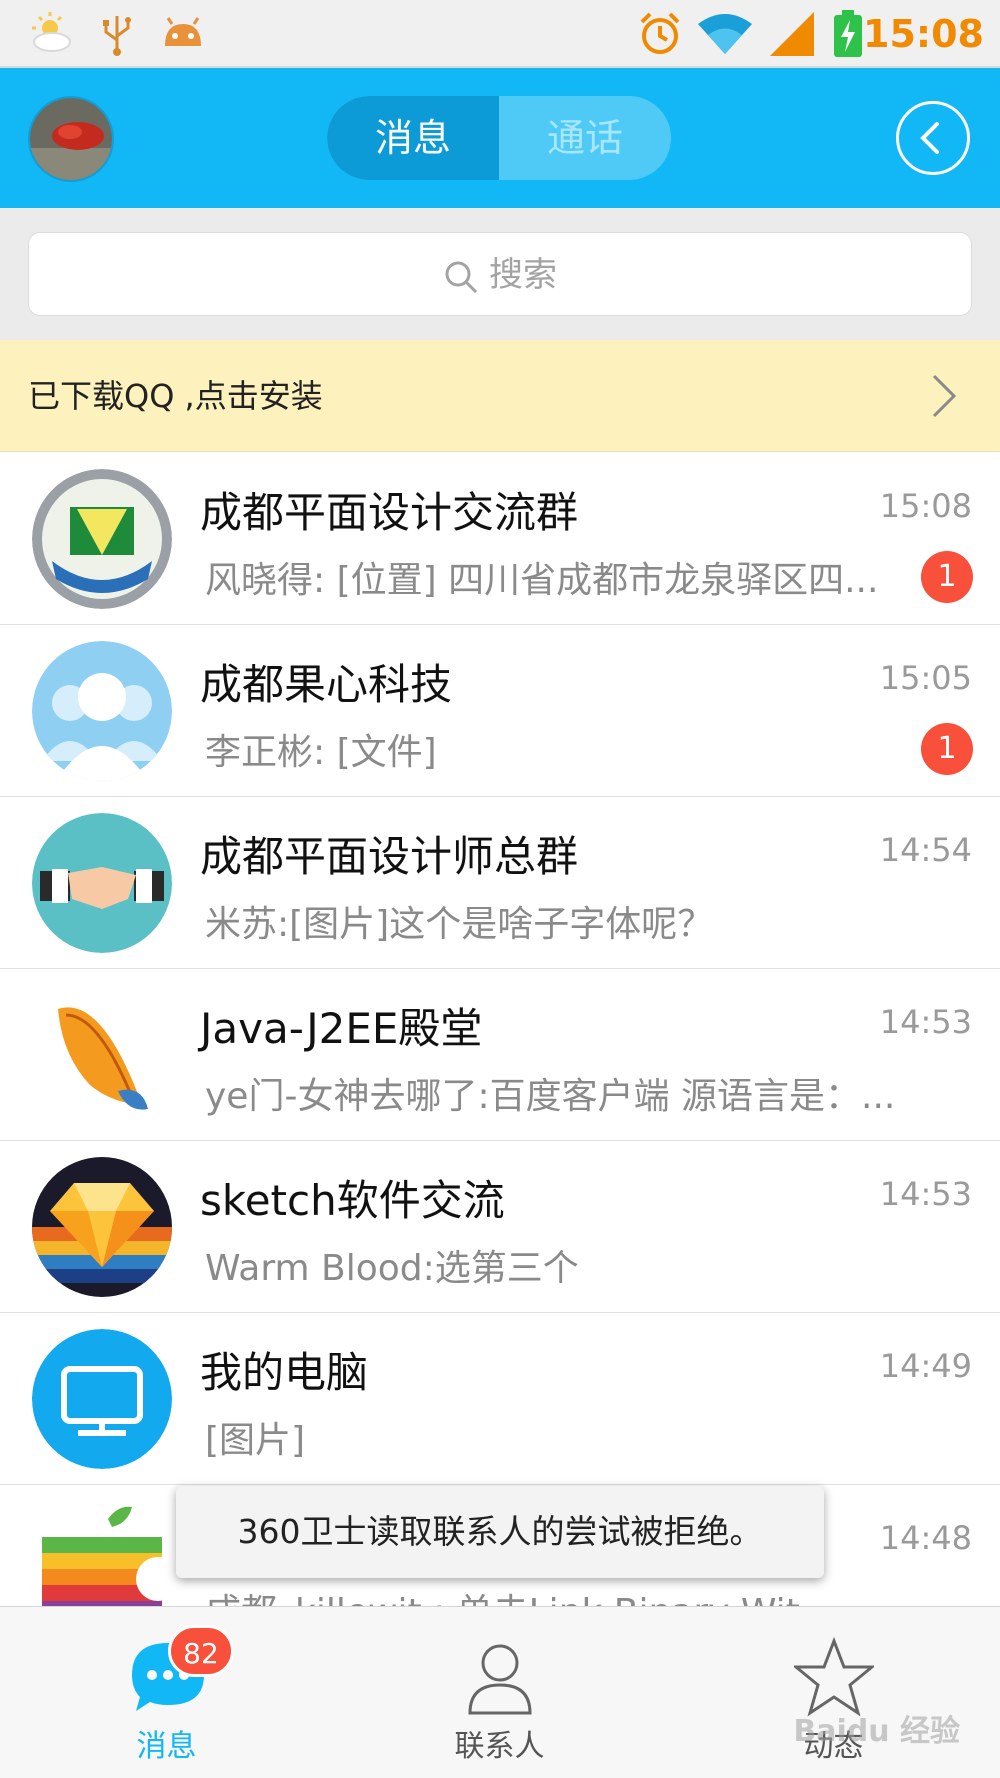  Describe the element at coordinates (183, 31) in the screenshot. I see `android-debug-icon` at that location.